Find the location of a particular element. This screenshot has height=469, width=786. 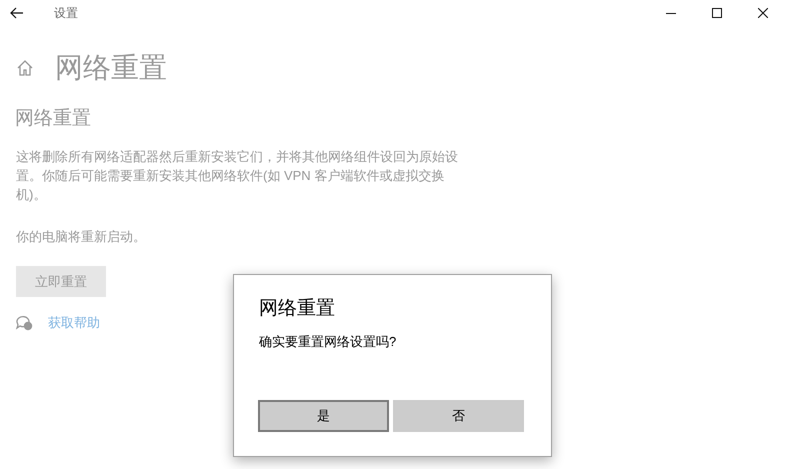

home-icon is located at coordinates (25, 68).